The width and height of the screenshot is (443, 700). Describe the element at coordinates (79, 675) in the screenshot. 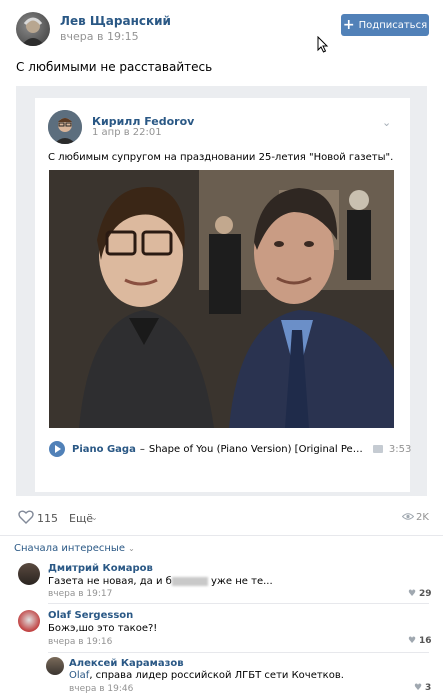

I see `reply-mention: Olaf` at that location.